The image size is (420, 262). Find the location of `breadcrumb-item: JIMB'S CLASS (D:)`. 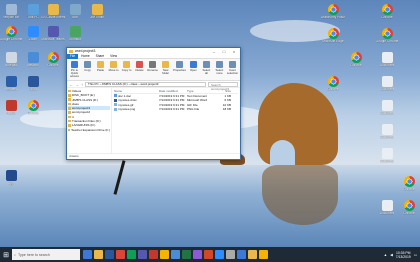

breadcrumb-item: JIMB'S CLASS (D:) is located at coordinates (115, 84).